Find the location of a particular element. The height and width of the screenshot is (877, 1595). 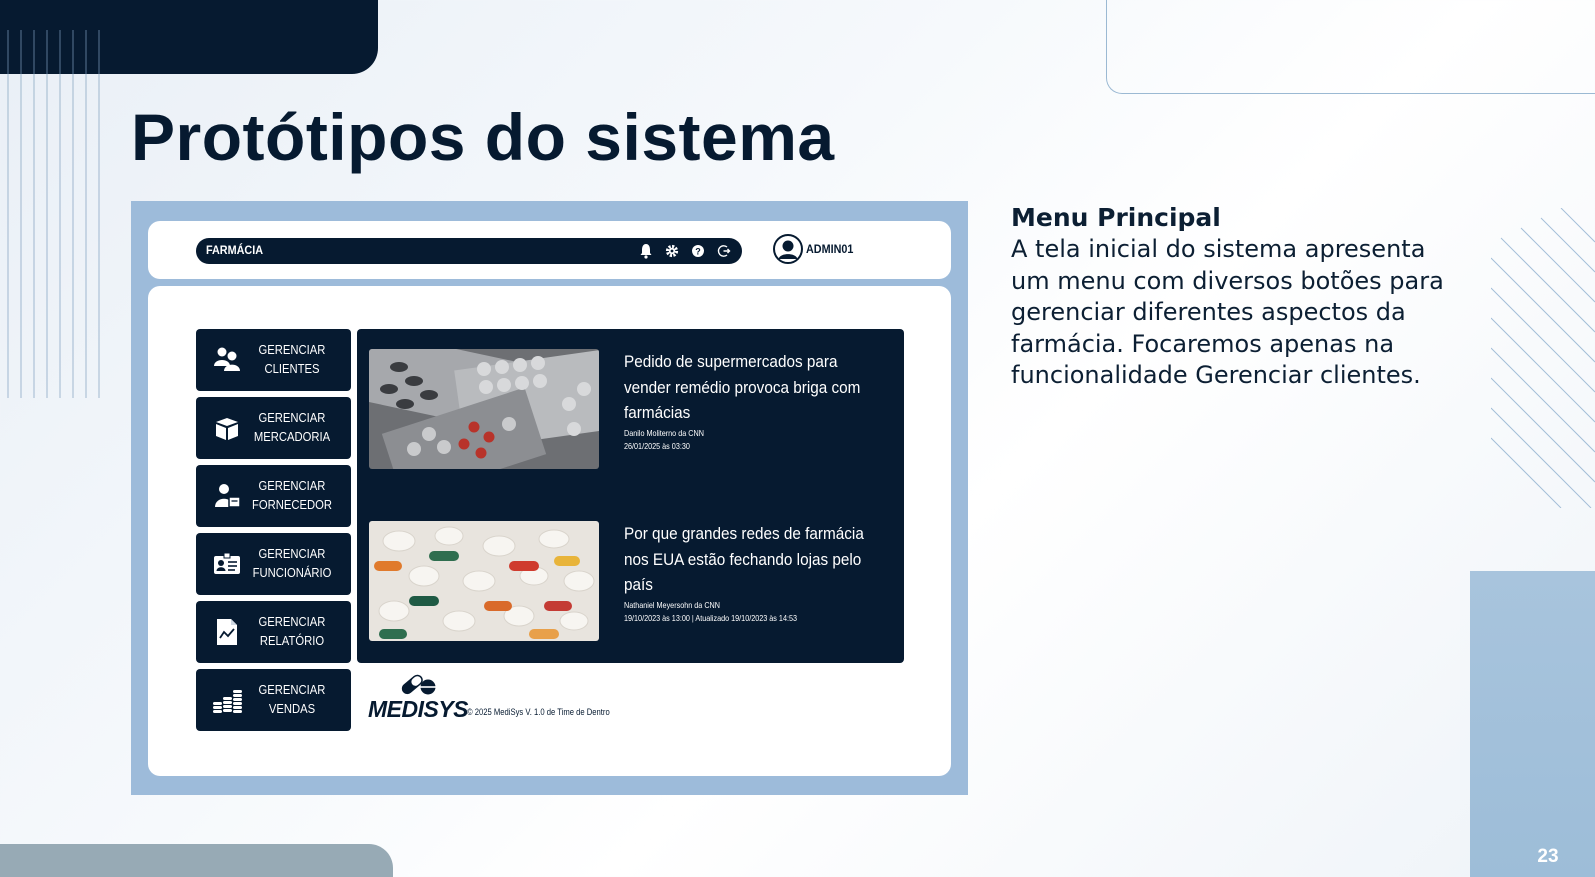

manage-report-button: GERENCIAR RELATÓRIO is located at coordinates (273, 632).